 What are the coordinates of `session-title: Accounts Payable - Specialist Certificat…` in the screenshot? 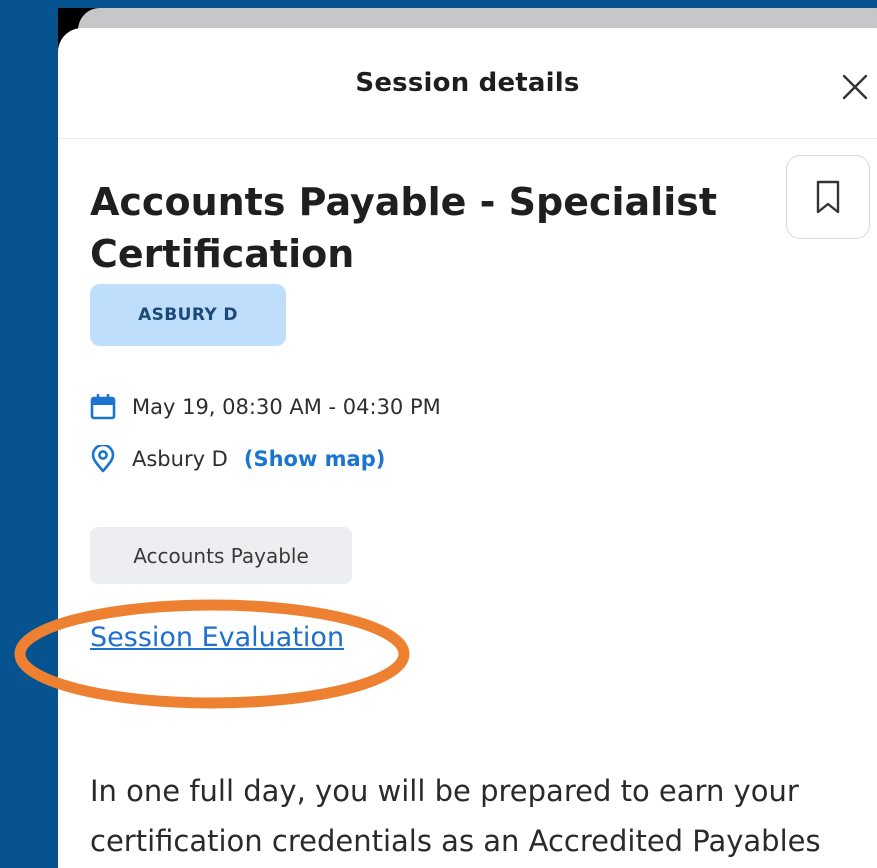 It's located at (403, 228).